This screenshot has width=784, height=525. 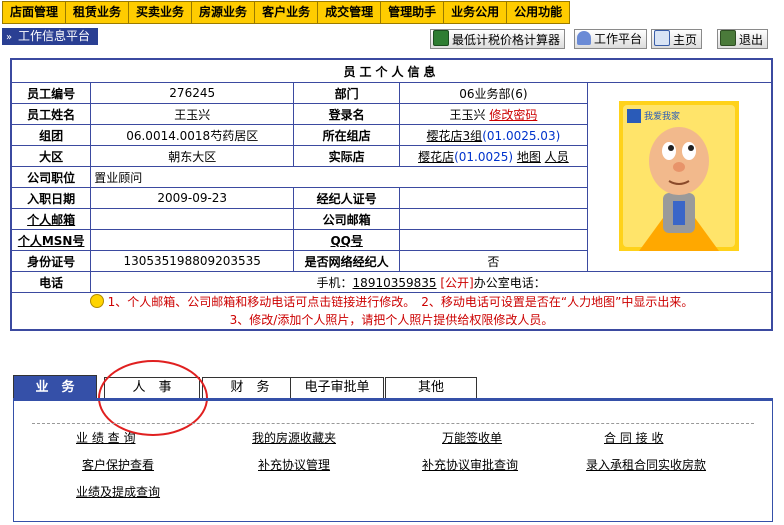 I want to click on value-agent-cert, so click(x=493, y=198).